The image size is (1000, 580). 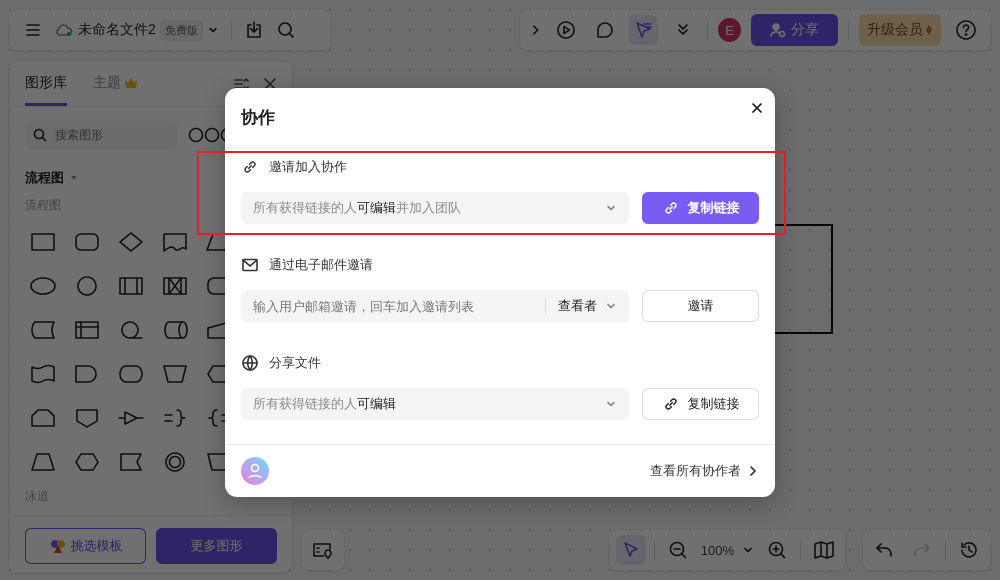 I want to click on palette-icon, so click(x=57, y=546).